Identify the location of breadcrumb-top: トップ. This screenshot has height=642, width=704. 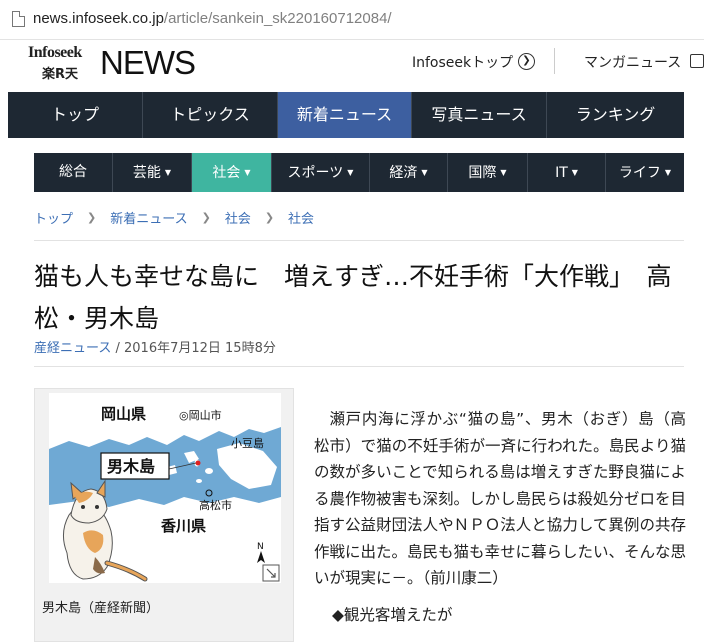
(53, 217).